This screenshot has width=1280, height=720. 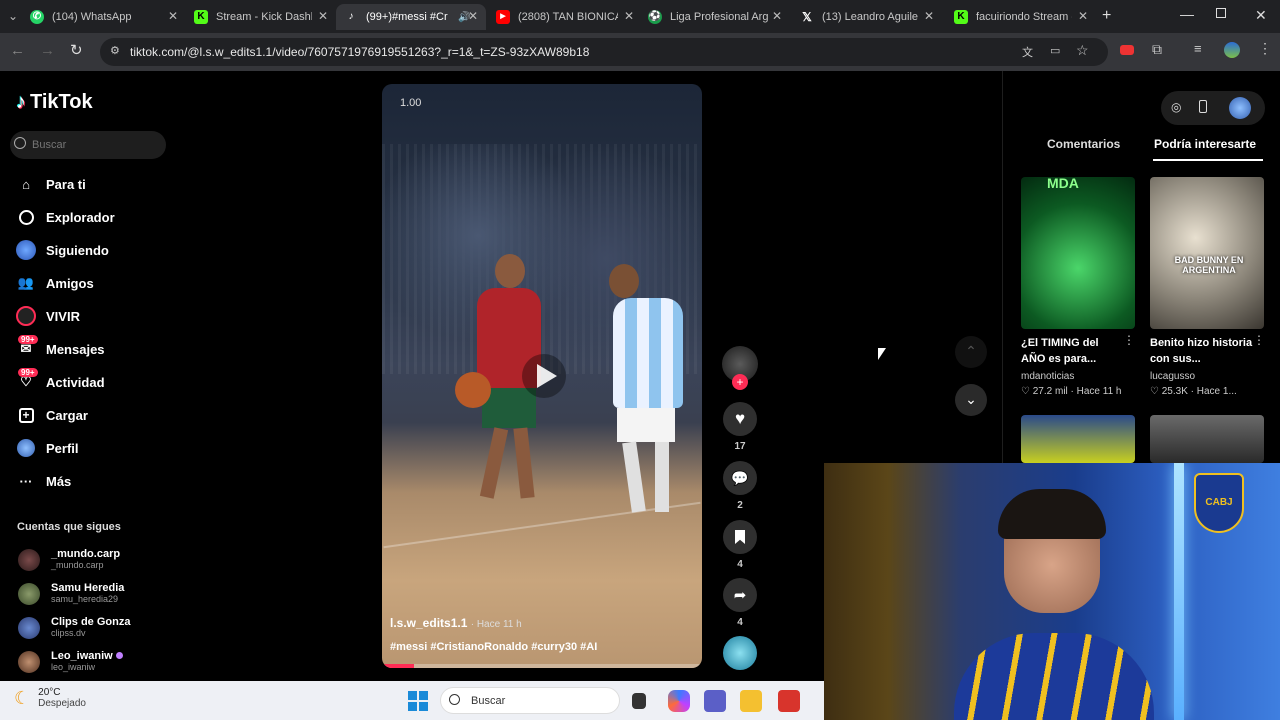 What do you see at coordinates (37, 17) in the screenshot?
I see `whatsapp-icon: ✆` at bounding box center [37, 17].